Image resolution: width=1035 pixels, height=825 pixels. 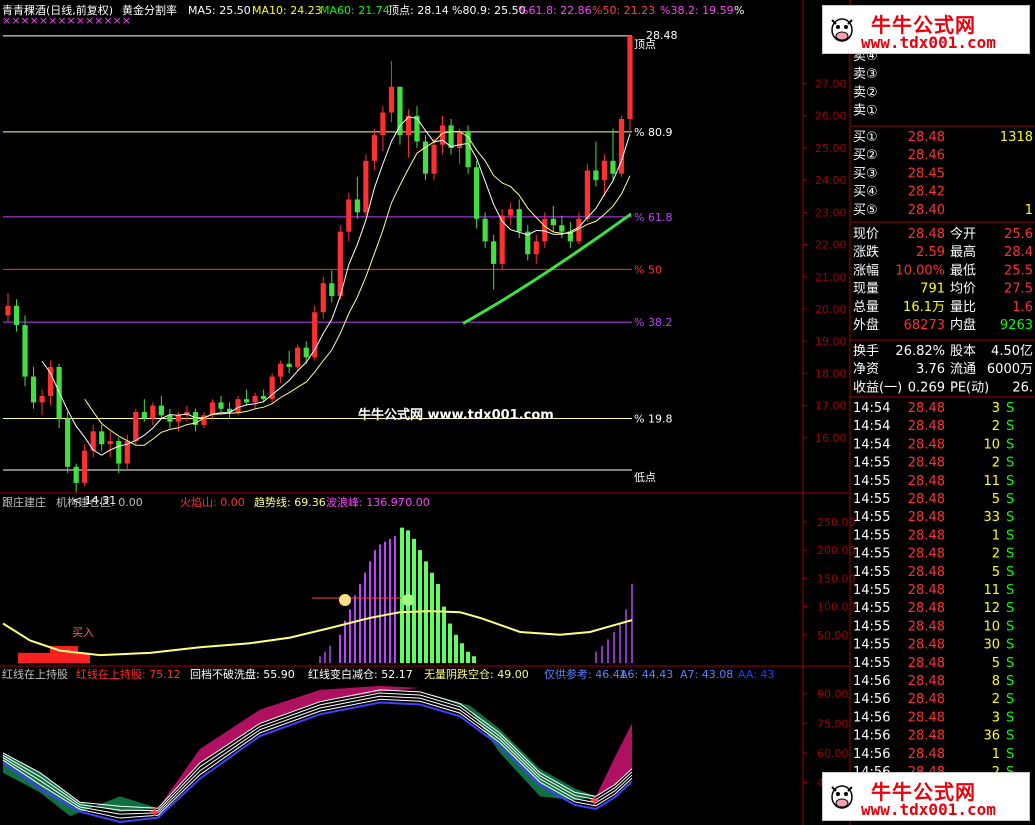 I want to click on stat-label: 现价, so click(x=866, y=234).